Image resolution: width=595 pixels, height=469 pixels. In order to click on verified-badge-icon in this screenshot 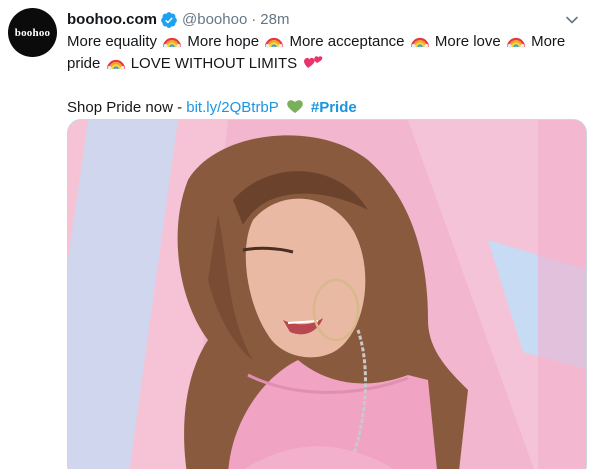, I will do `click(169, 20)`.